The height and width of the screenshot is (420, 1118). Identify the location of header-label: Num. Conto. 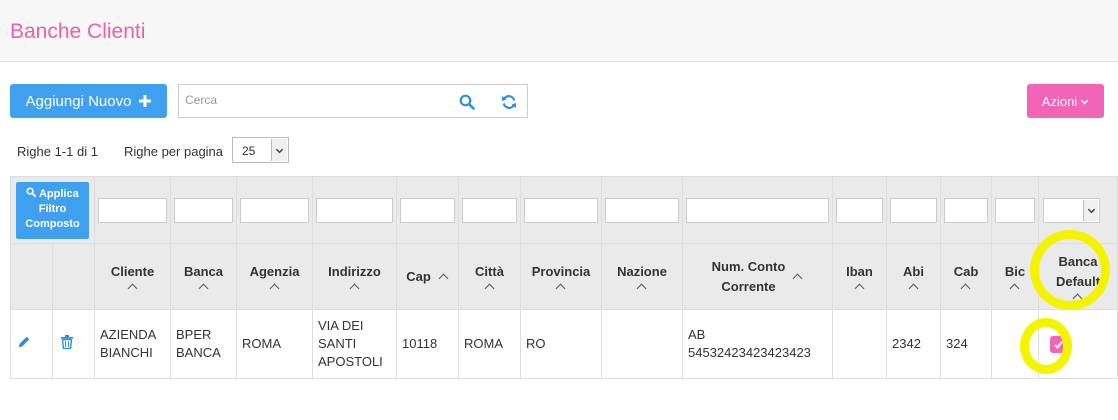
(748, 266).